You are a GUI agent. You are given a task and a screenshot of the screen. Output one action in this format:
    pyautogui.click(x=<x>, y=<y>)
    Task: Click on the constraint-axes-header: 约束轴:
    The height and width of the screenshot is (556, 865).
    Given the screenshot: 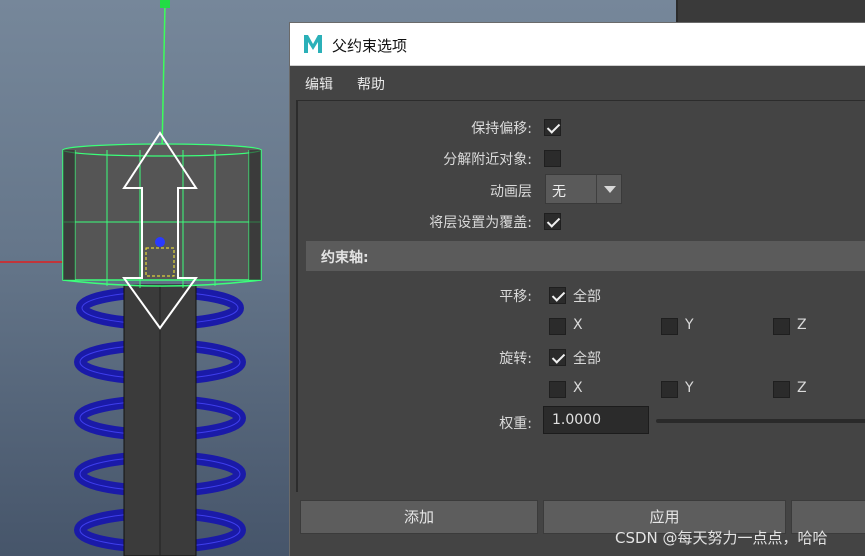 What is the action you would take?
    pyautogui.click(x=585, y=256)
    